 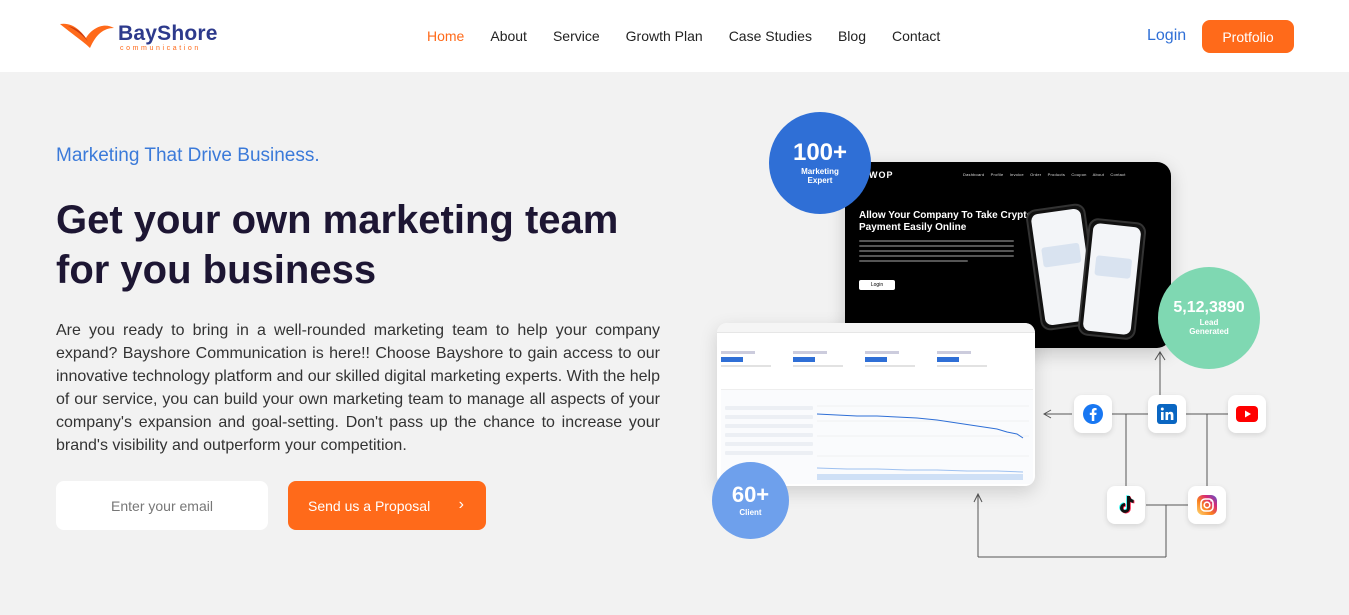 What do you see at coordinates (876, 404) in the screenshot?
I see `analytics-dashboard-preview` at bounding box center [876, 404].